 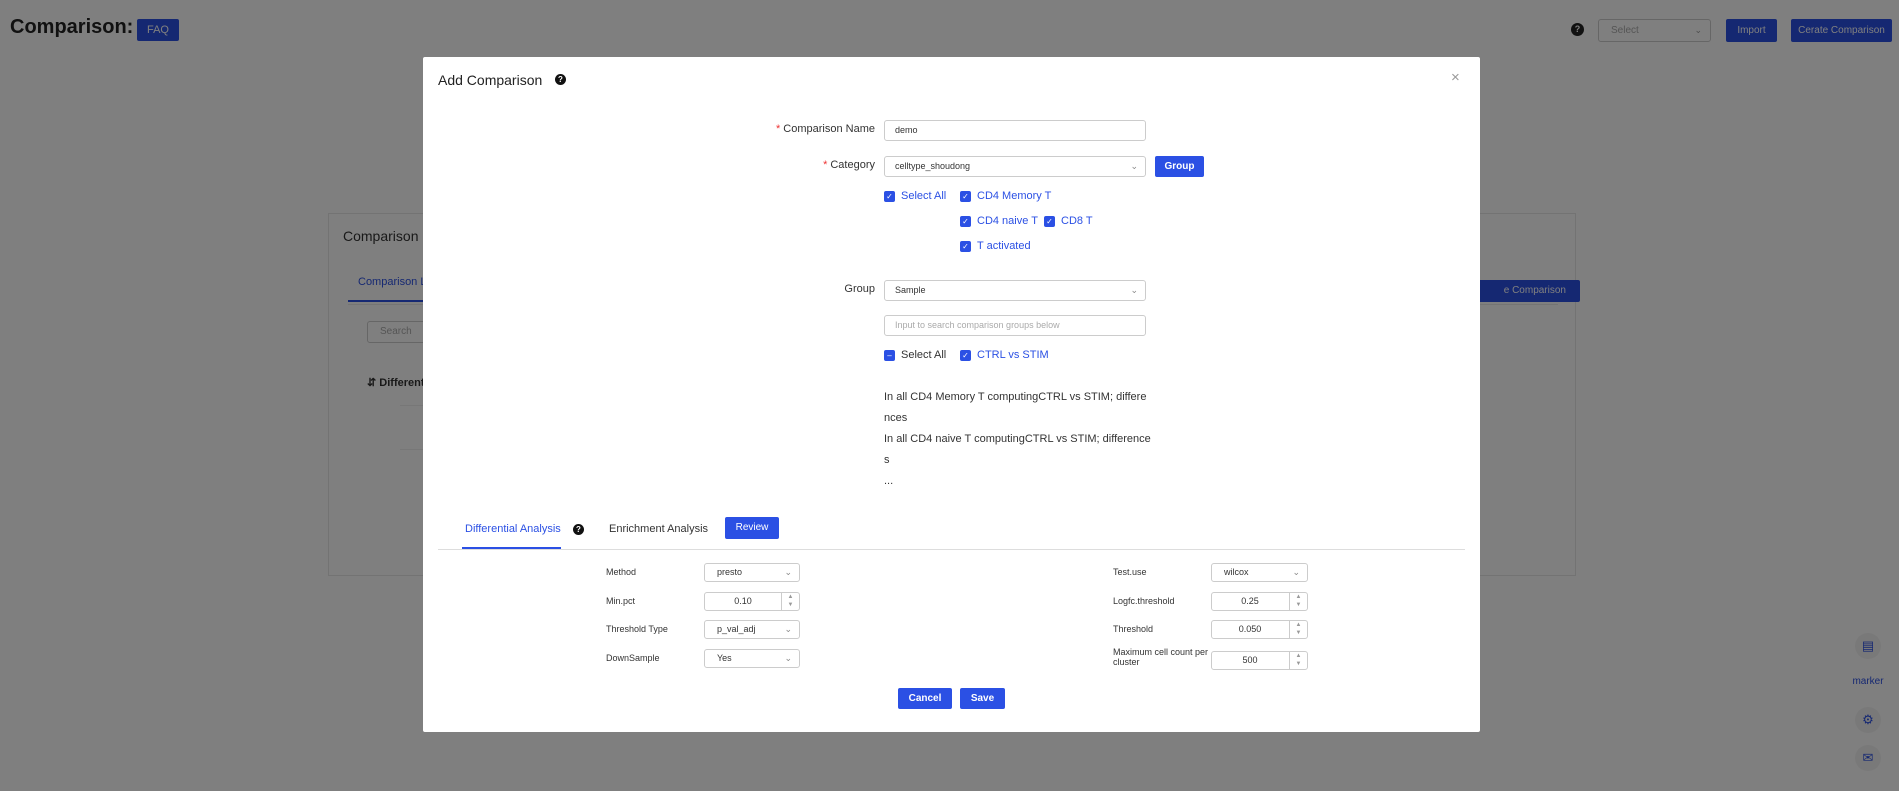 What do you see at coordinates (859, 289) in the screenshot?
I see `group-label: Group` at bounding box center [859, 289].